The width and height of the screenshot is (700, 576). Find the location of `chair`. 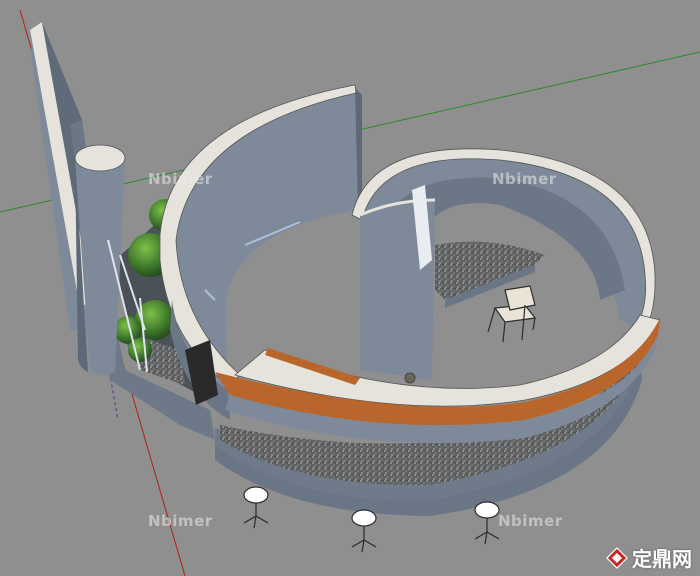

chair is located at coordinates (512, 314).